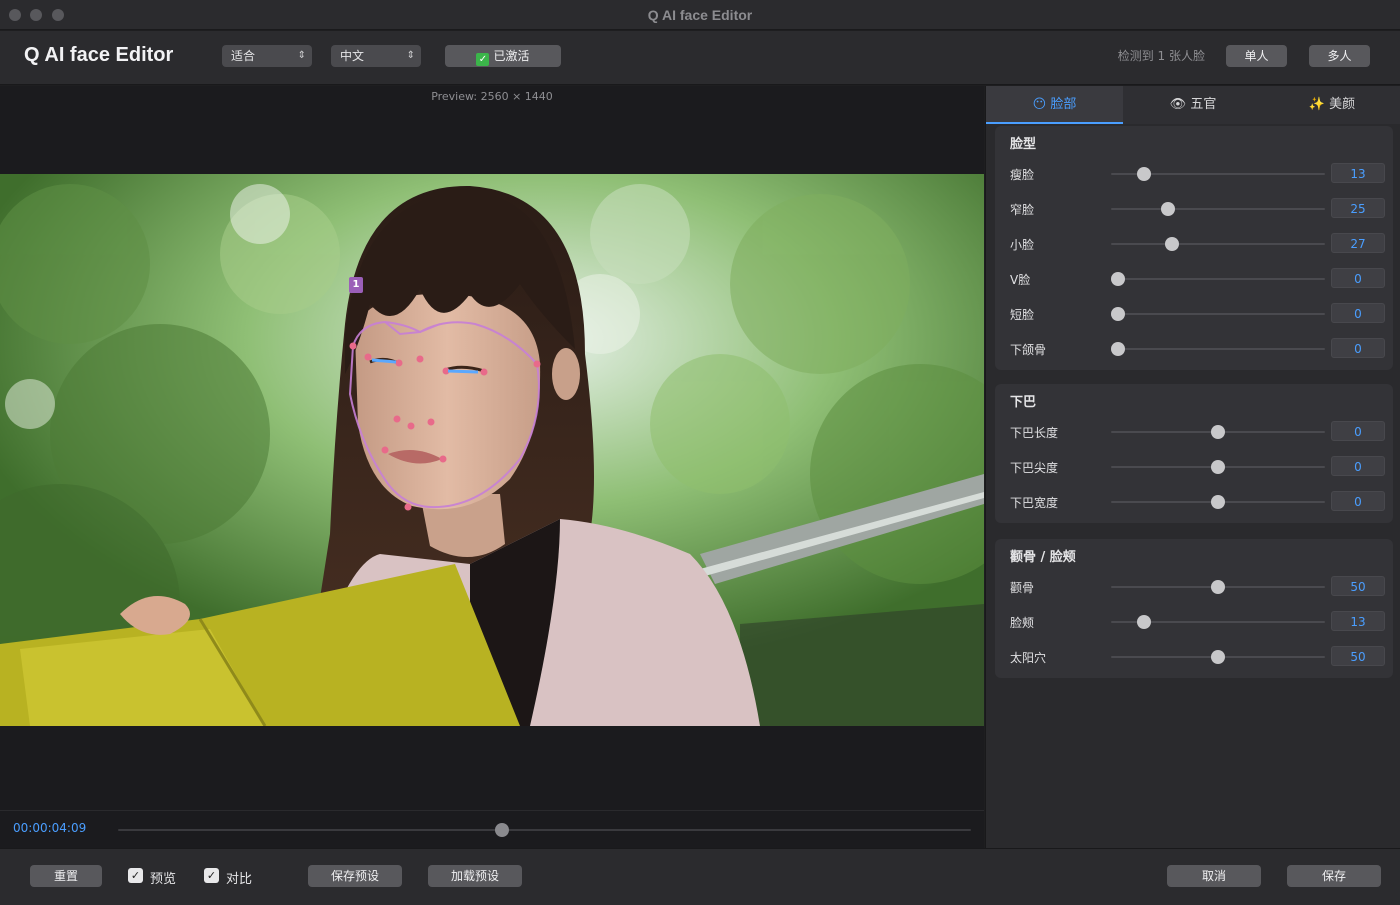  Describe the element at coordinates (1043, 557) in the screenshot. I see `group-title: 颧骨 / 脸颊` at that location.